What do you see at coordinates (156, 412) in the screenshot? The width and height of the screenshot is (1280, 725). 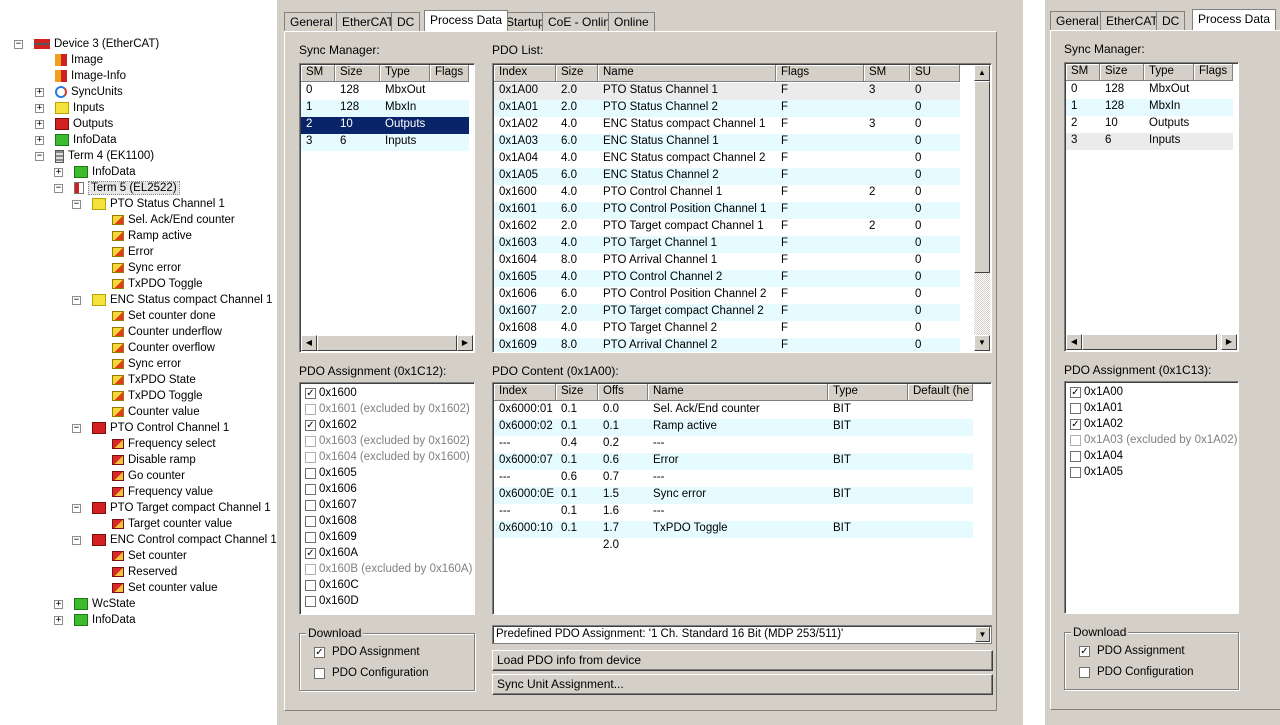 I see `tree-node: Counter value` at bounding box center [156, 412].